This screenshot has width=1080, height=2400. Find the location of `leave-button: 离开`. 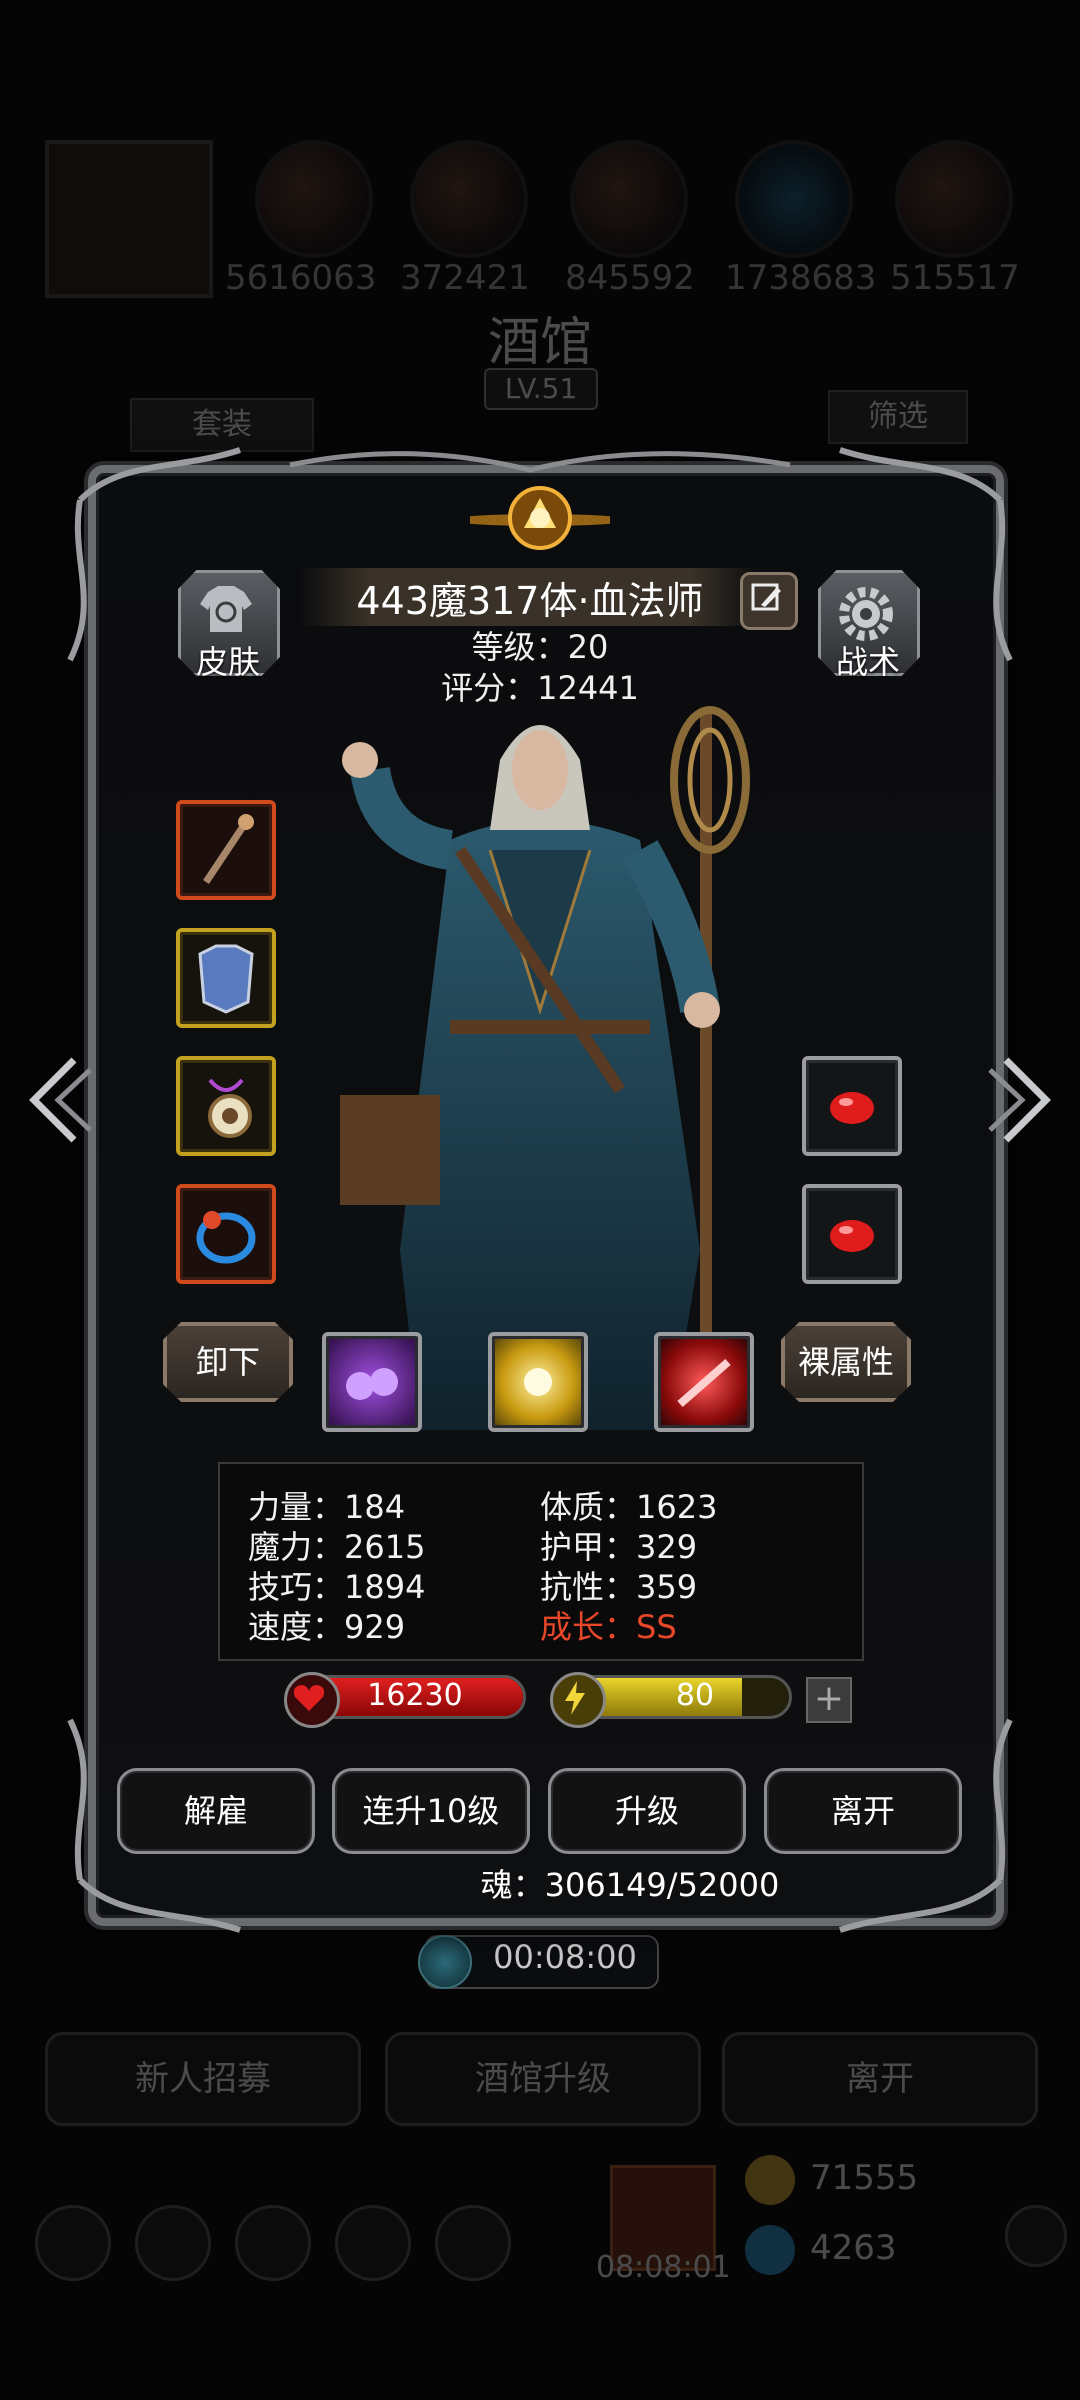

leave-button: 离开 is located at coordinates (863, 1811).